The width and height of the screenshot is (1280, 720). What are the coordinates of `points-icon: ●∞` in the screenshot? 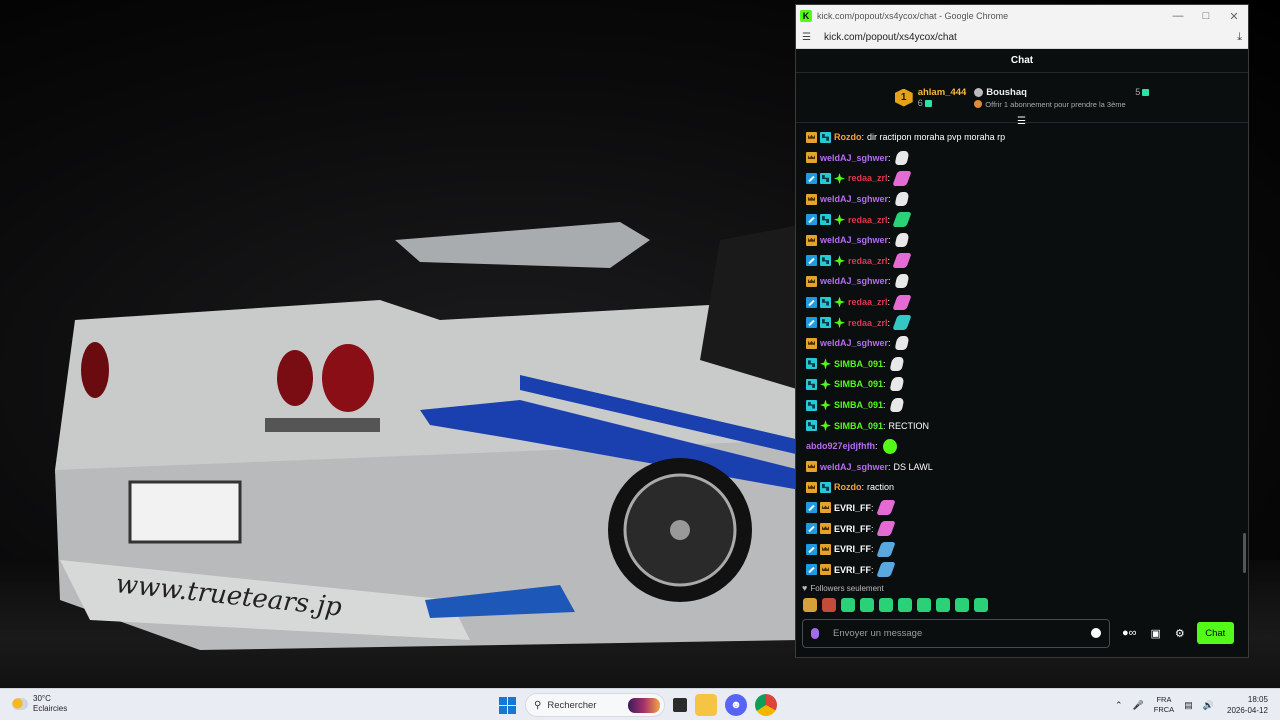 It's located at (1129, 633).